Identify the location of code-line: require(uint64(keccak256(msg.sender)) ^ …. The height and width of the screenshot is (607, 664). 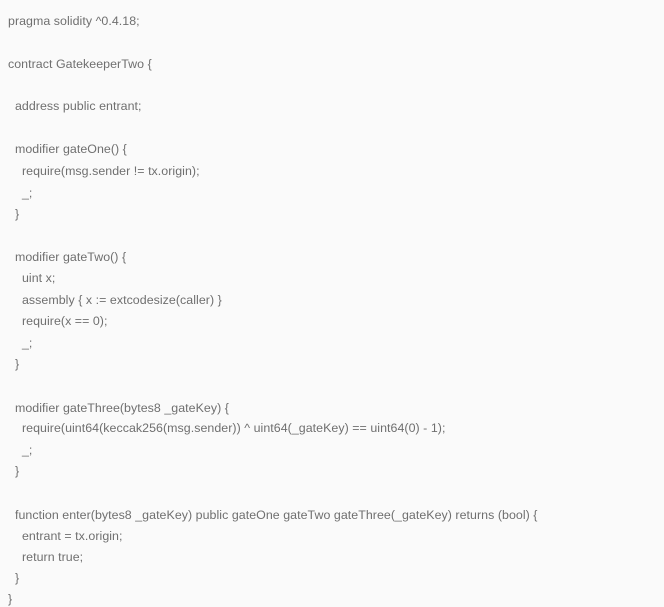
(227, 428).